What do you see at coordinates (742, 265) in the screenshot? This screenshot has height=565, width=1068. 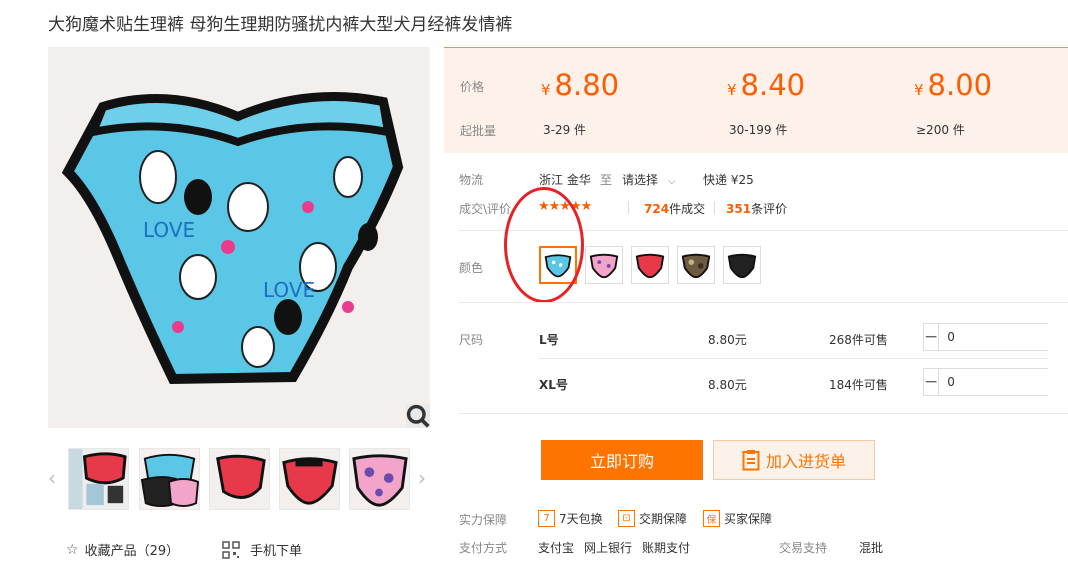 I see `color-swatch-black` at bounding box center [742, 265].